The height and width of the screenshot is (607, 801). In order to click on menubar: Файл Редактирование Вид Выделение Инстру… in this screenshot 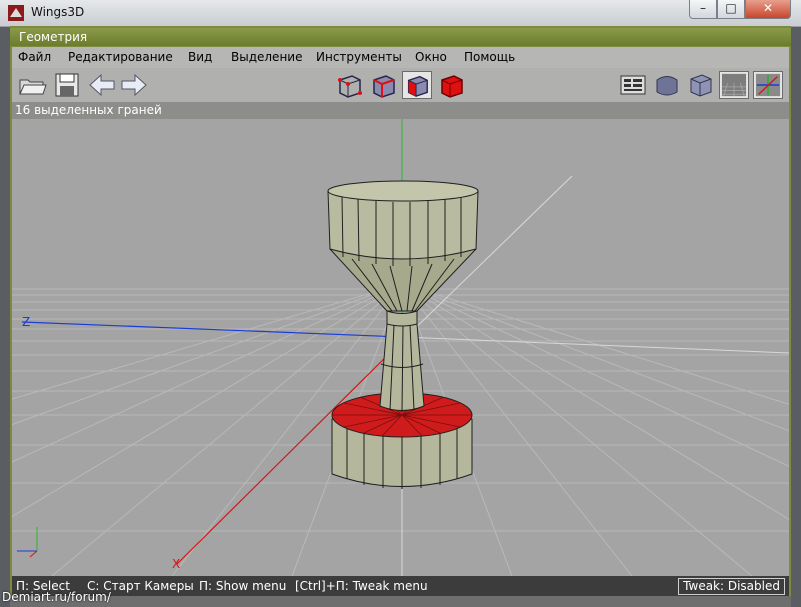, I will do `click(400, 57)`.